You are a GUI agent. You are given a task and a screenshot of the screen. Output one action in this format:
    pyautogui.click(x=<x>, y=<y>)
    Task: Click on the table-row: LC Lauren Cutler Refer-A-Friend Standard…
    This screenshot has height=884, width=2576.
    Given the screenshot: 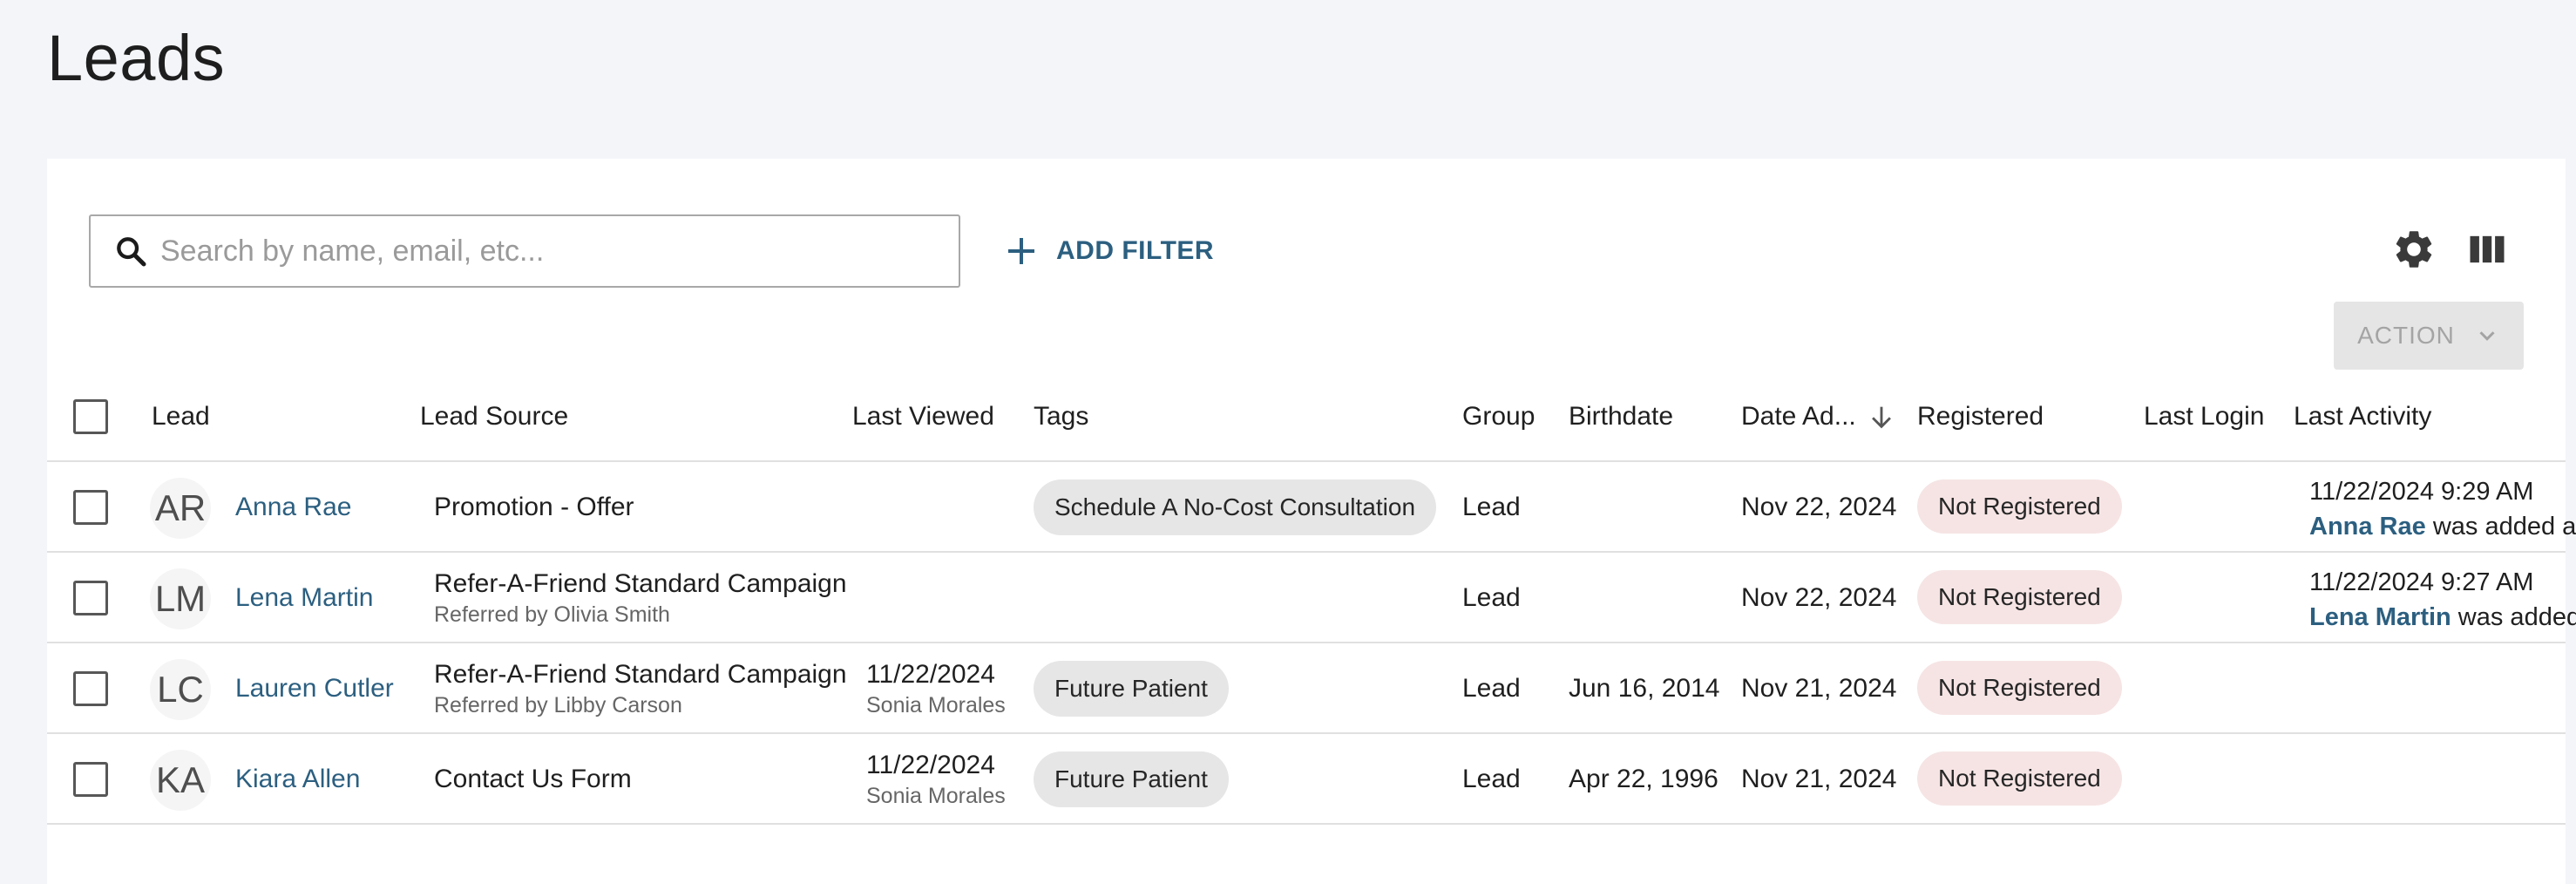 What is the action you would take?
    pyautogui.click(x=1307, y=688)
    